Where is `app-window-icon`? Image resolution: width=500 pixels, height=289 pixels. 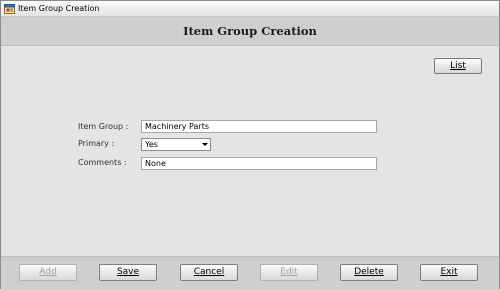
app-window-icon is located at coordinates (9, 9).